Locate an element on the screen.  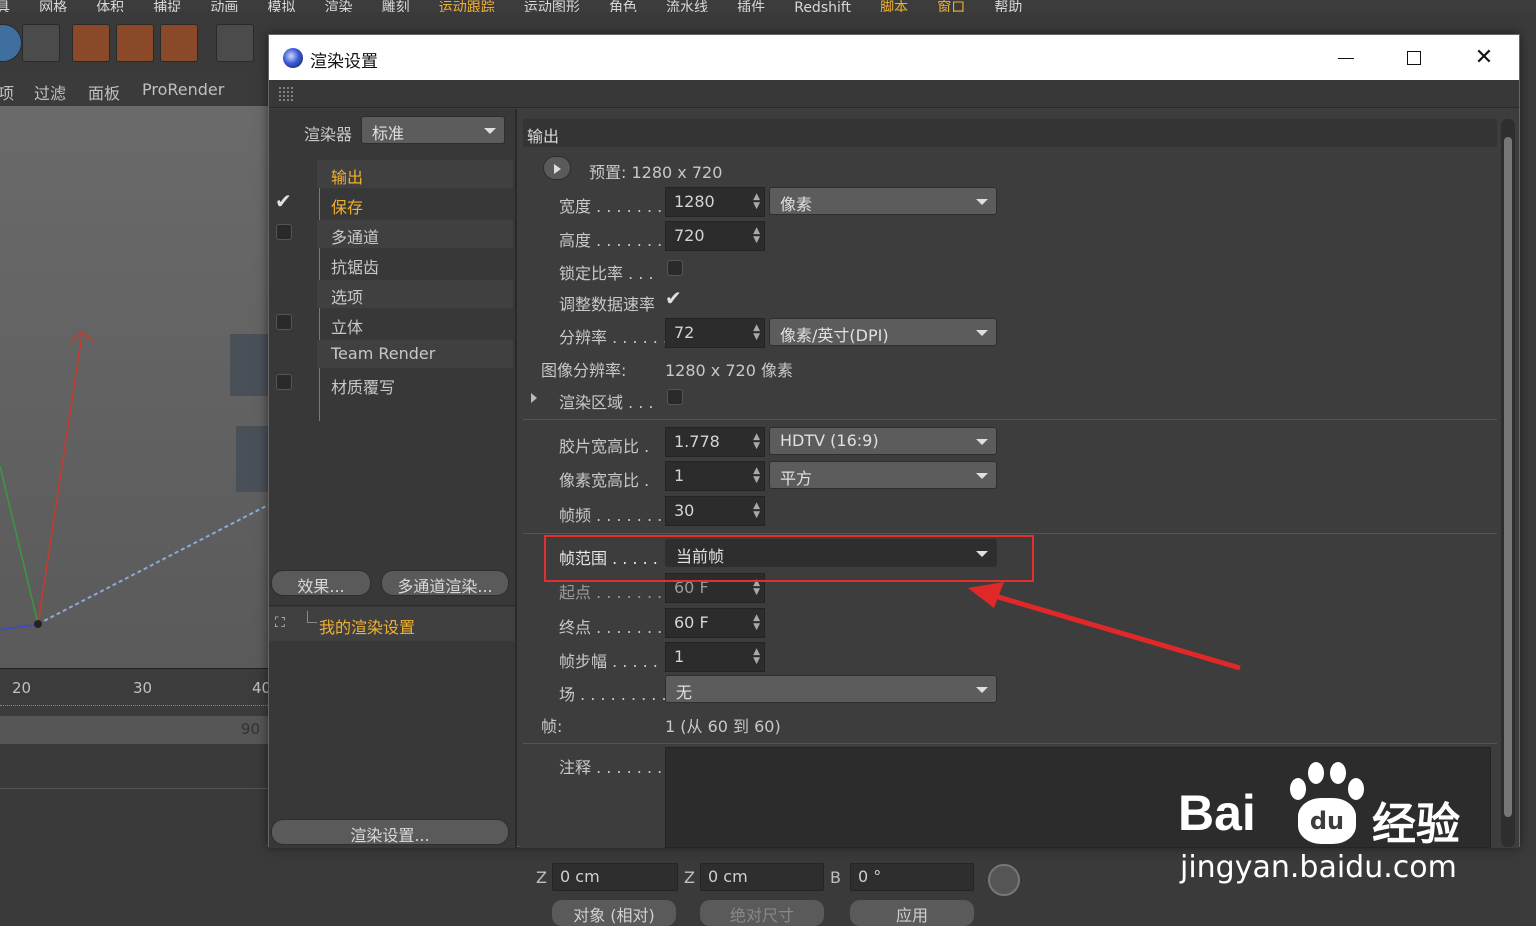
fps-field: 30 ▲ ▼ is located at coordinates (715, 511).